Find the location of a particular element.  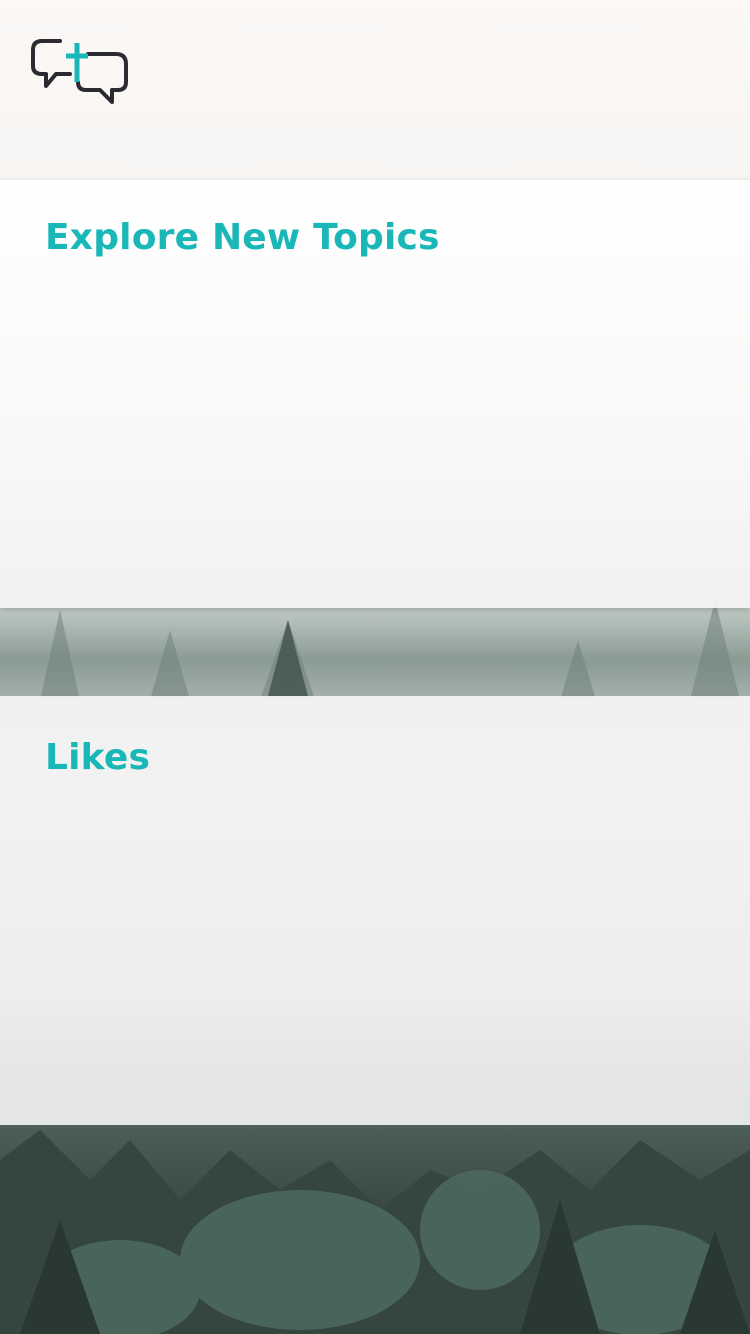

section-title-likes: Likes is located at coordinates (97, 757).